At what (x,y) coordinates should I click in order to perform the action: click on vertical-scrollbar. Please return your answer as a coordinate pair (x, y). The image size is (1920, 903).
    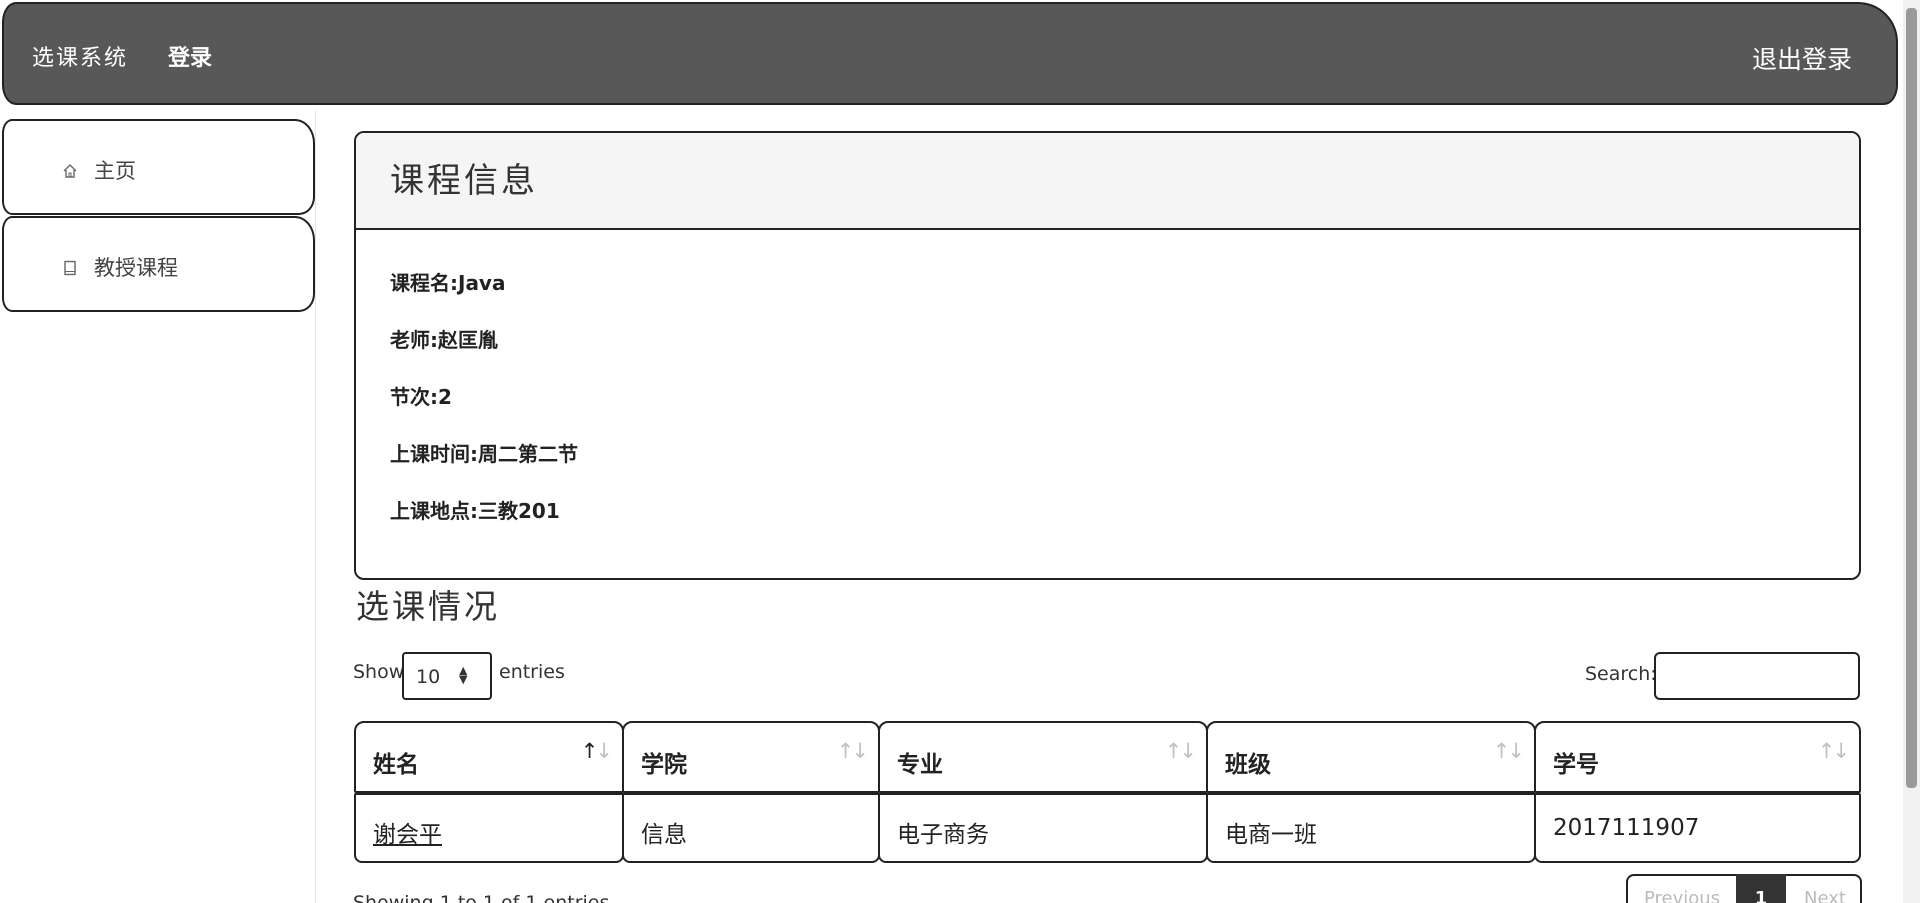
    Looking at the image, I should click on (1911, 451).